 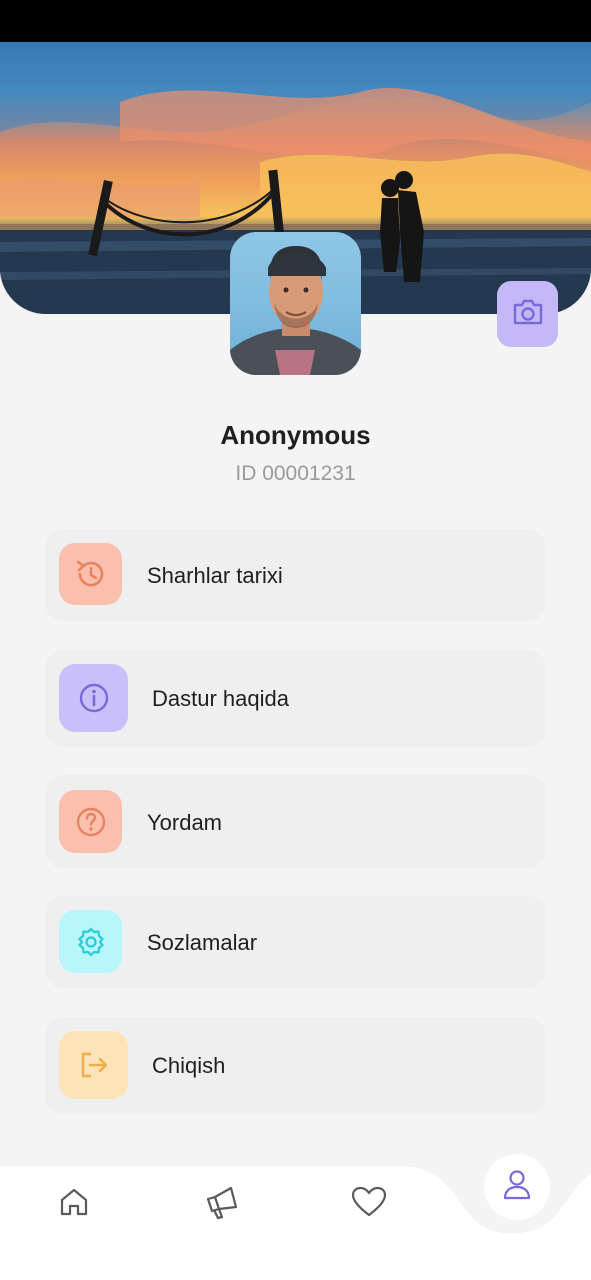 I want to click on help-icon, so click(x=90, y=821).